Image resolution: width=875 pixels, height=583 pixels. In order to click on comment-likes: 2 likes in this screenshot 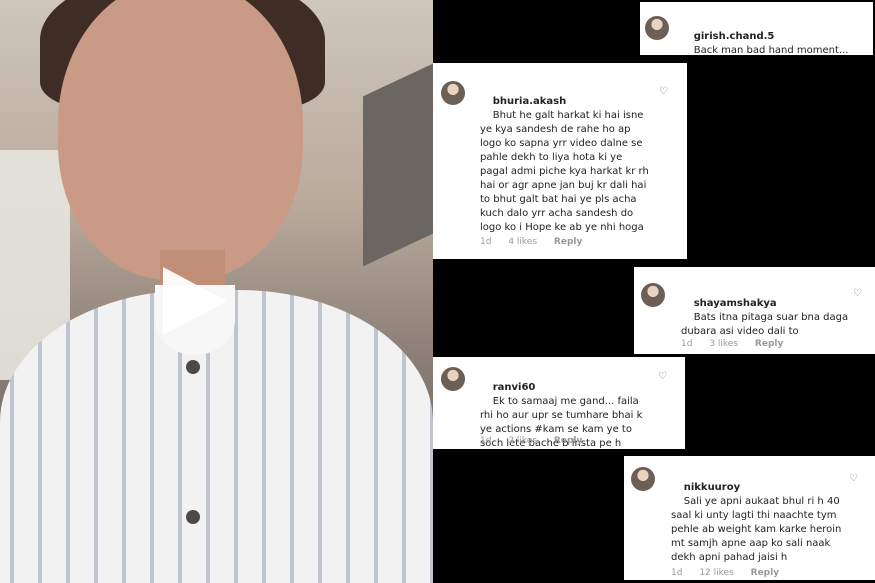, I will do `click(522, 441)`.